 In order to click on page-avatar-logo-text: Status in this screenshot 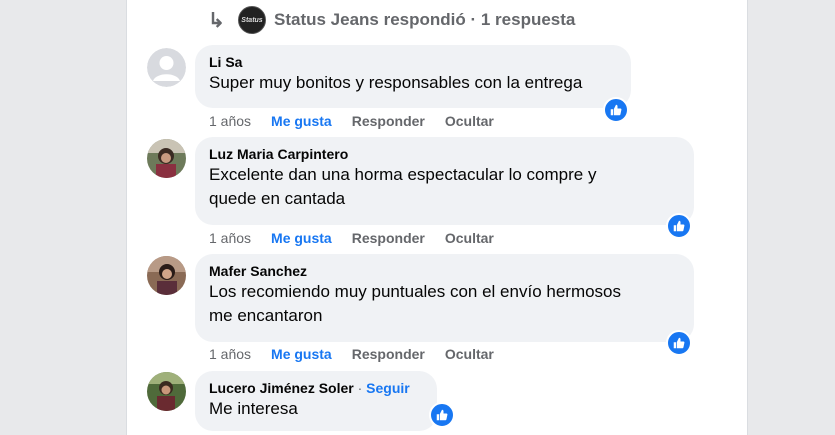, I will do `click(252, 20)`.